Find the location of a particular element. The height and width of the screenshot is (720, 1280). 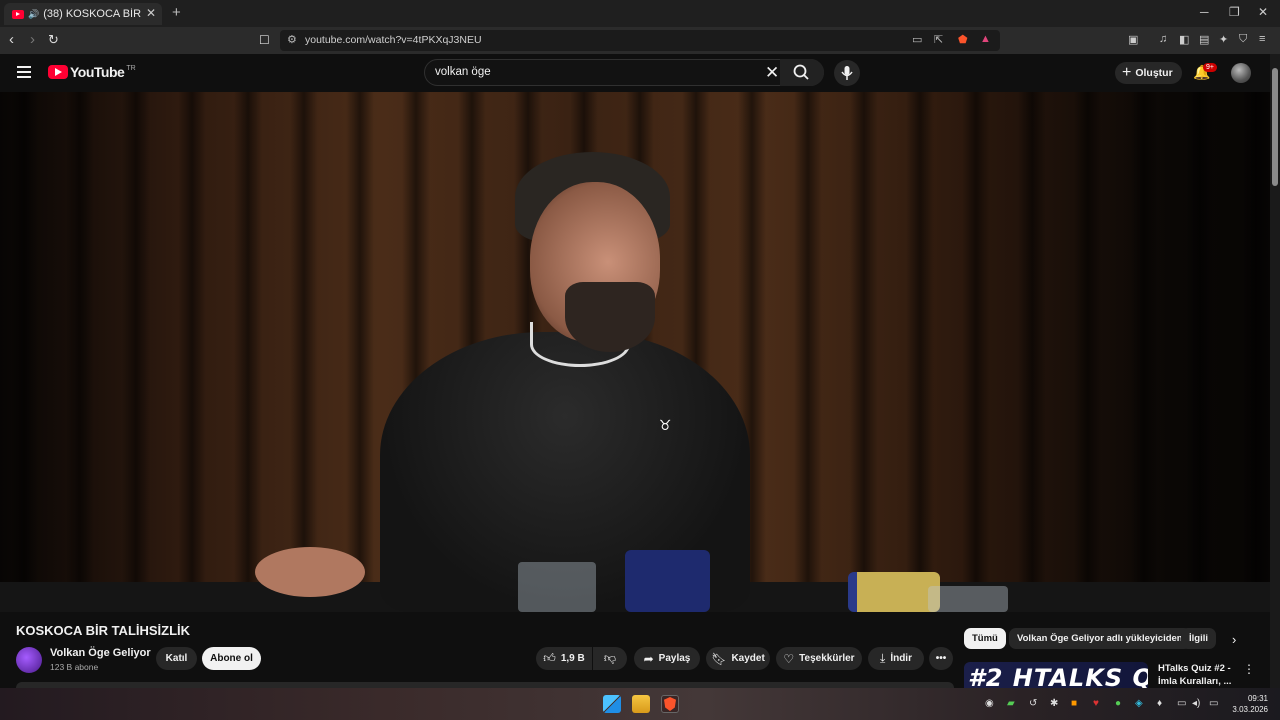

maximize-button: ❐ is located at coordinates (1234, 12).